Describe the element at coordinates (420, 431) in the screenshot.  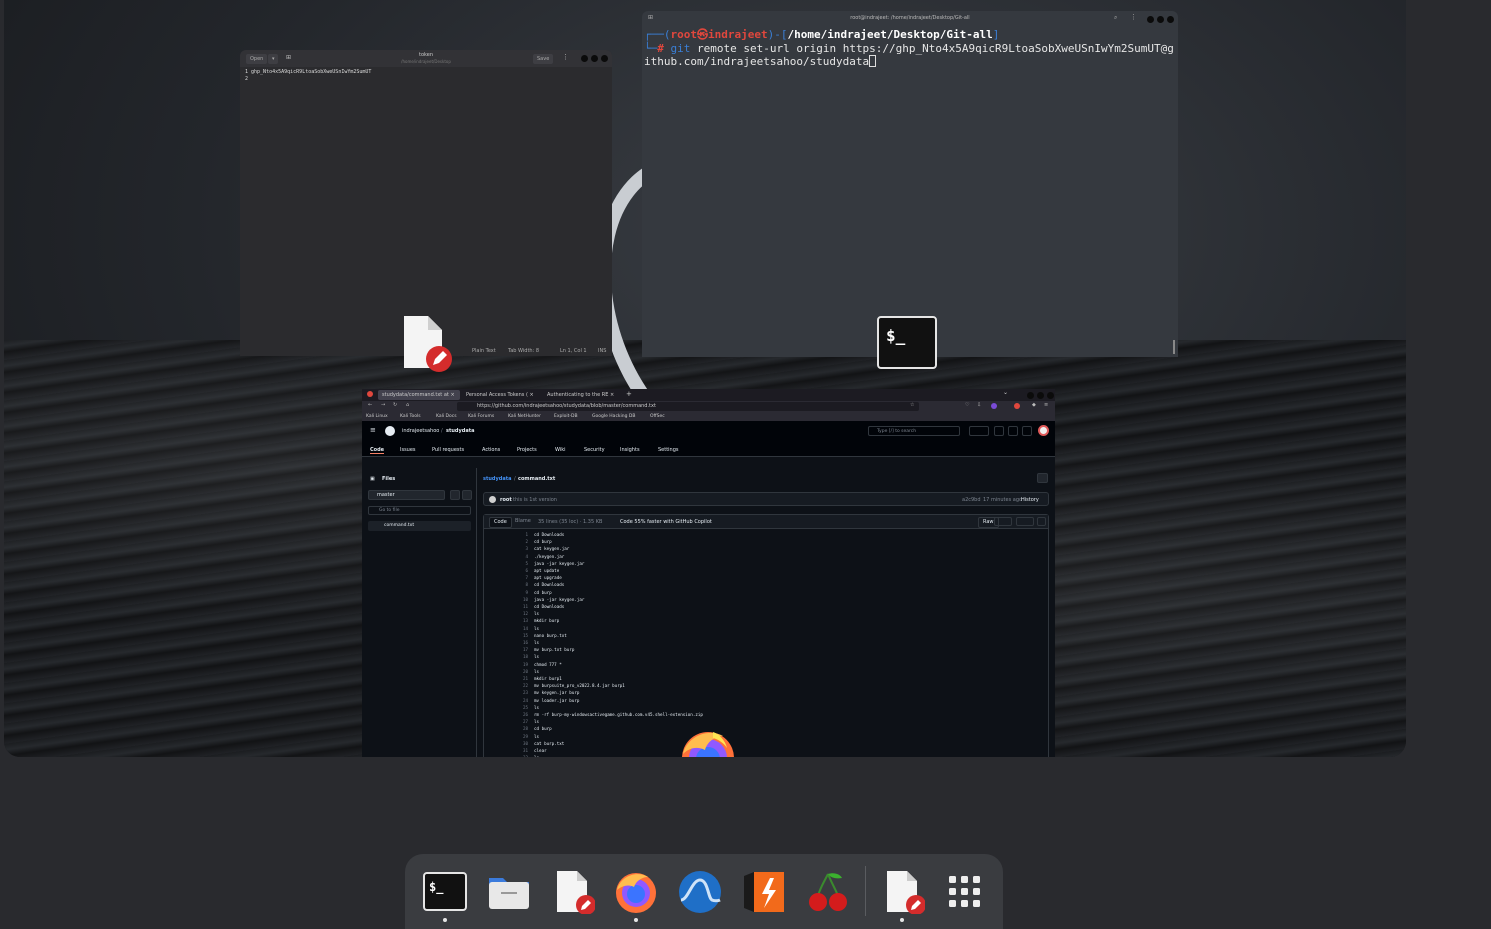
I see `repo-owner-link: indrajeetsahoo` at that location.